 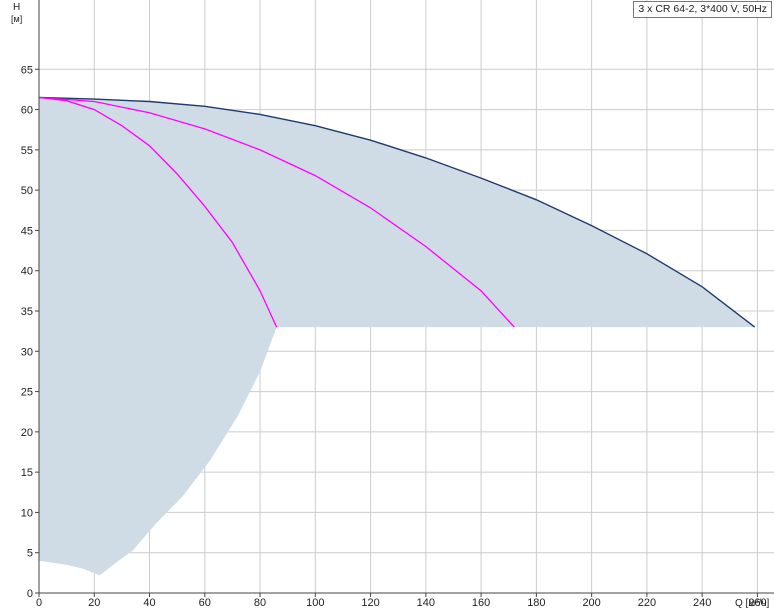 What do you see at coordinates (27, 231) in the screenshot?
I see `y-tick-label-45: 45` at bounding box center [27, 231].